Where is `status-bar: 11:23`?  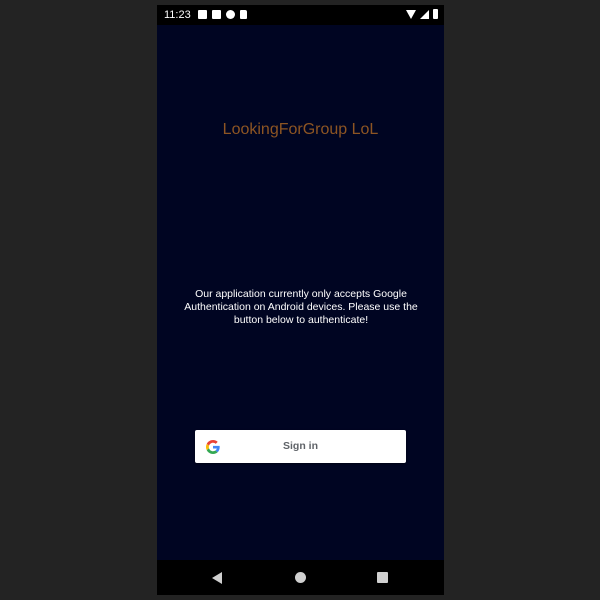
status-bar: 11:23 is located at coordinates (300, 15).